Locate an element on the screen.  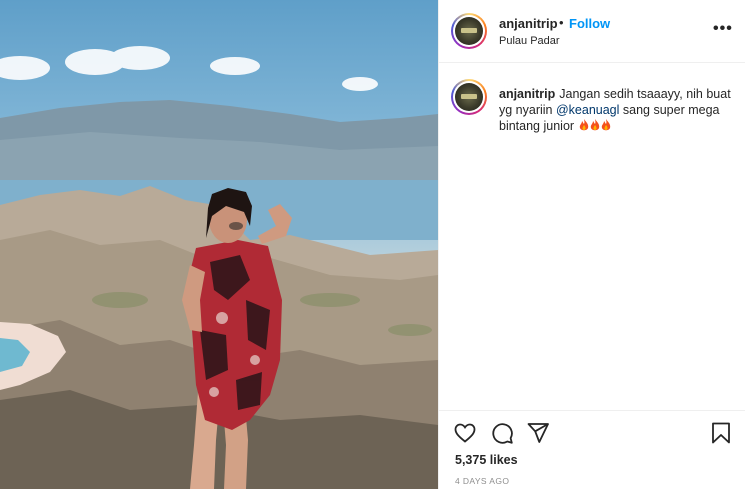
caption-mention-link: @keanuagl is located at coordinates (587, 110).